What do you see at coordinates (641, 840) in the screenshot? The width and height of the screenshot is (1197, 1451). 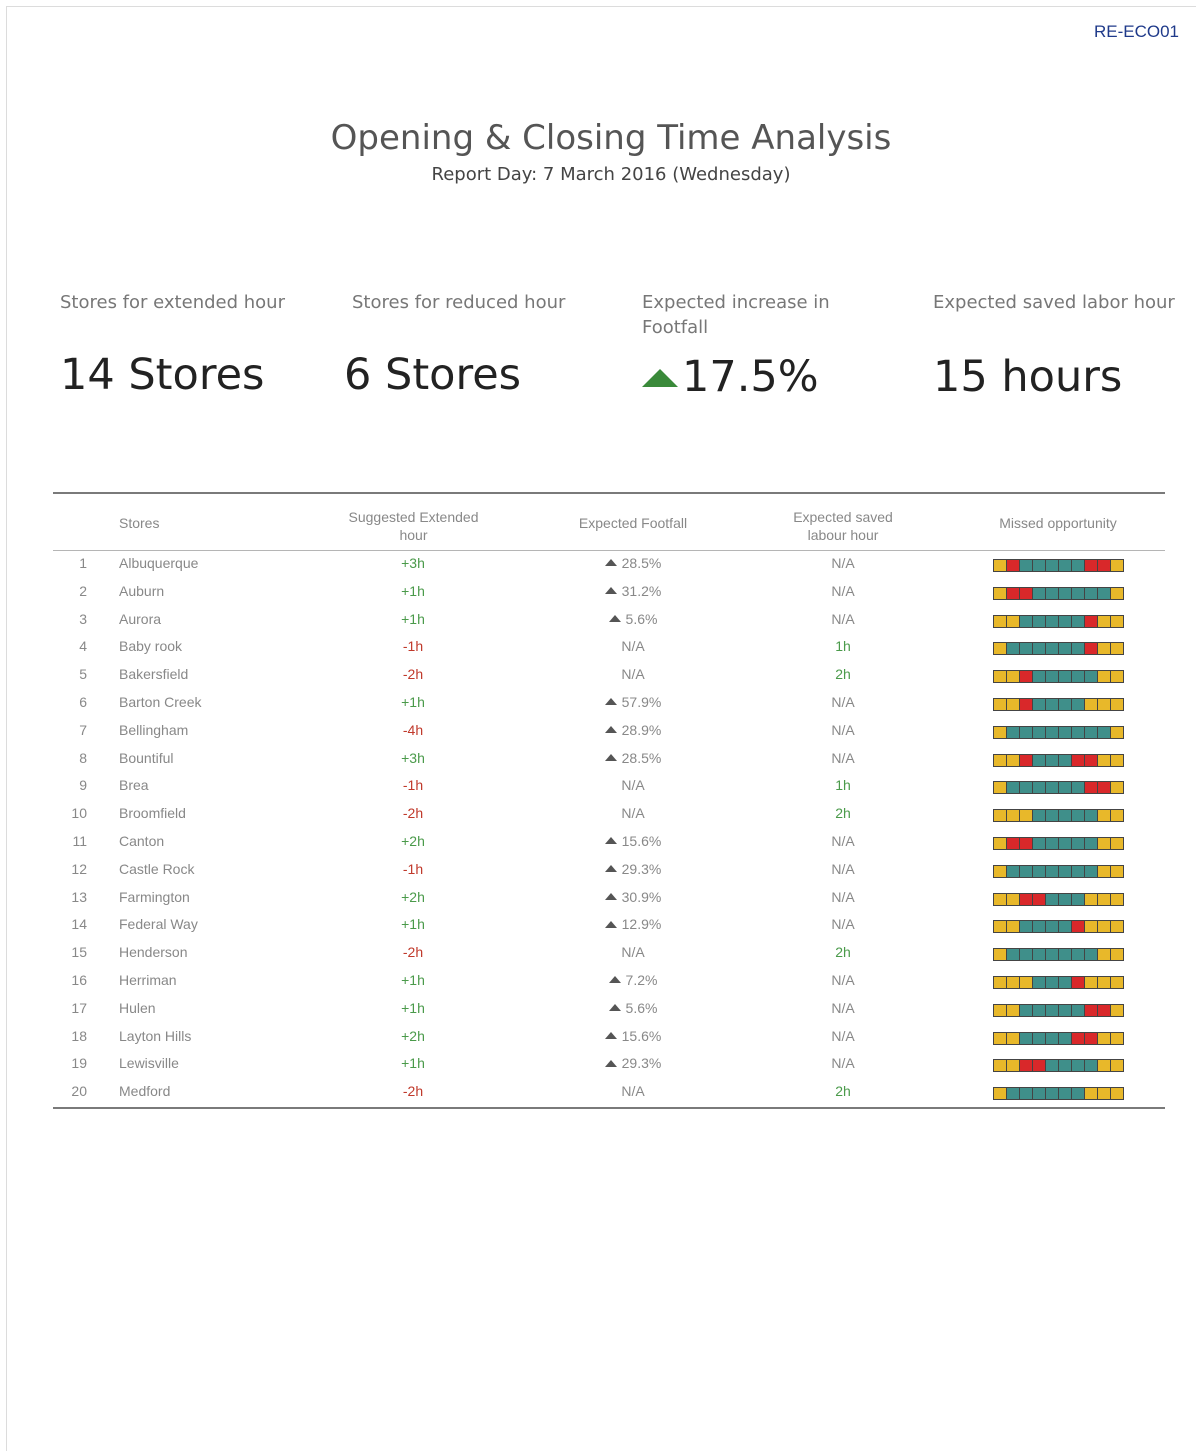 I see `footfall-value: 15.6%` at bounding box center [641, 840].